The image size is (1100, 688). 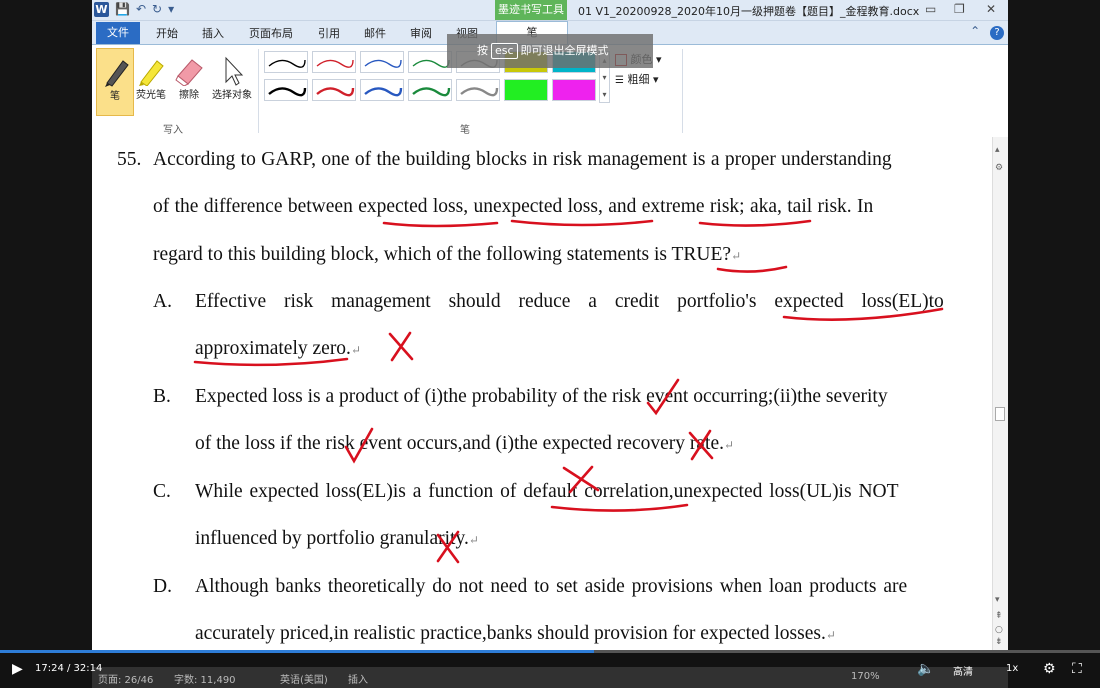 What do you see at coordinates (213, 33) in the screenshot?
I see `tab-insert: 插入` at bounding box center [213, 33].